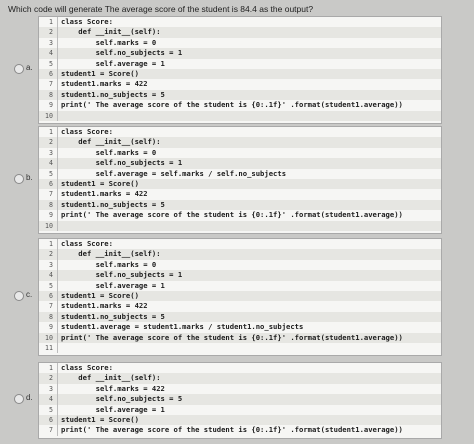 This screenshot has height=444, width=474. I want to click on option-label: b., so click(29, 177).